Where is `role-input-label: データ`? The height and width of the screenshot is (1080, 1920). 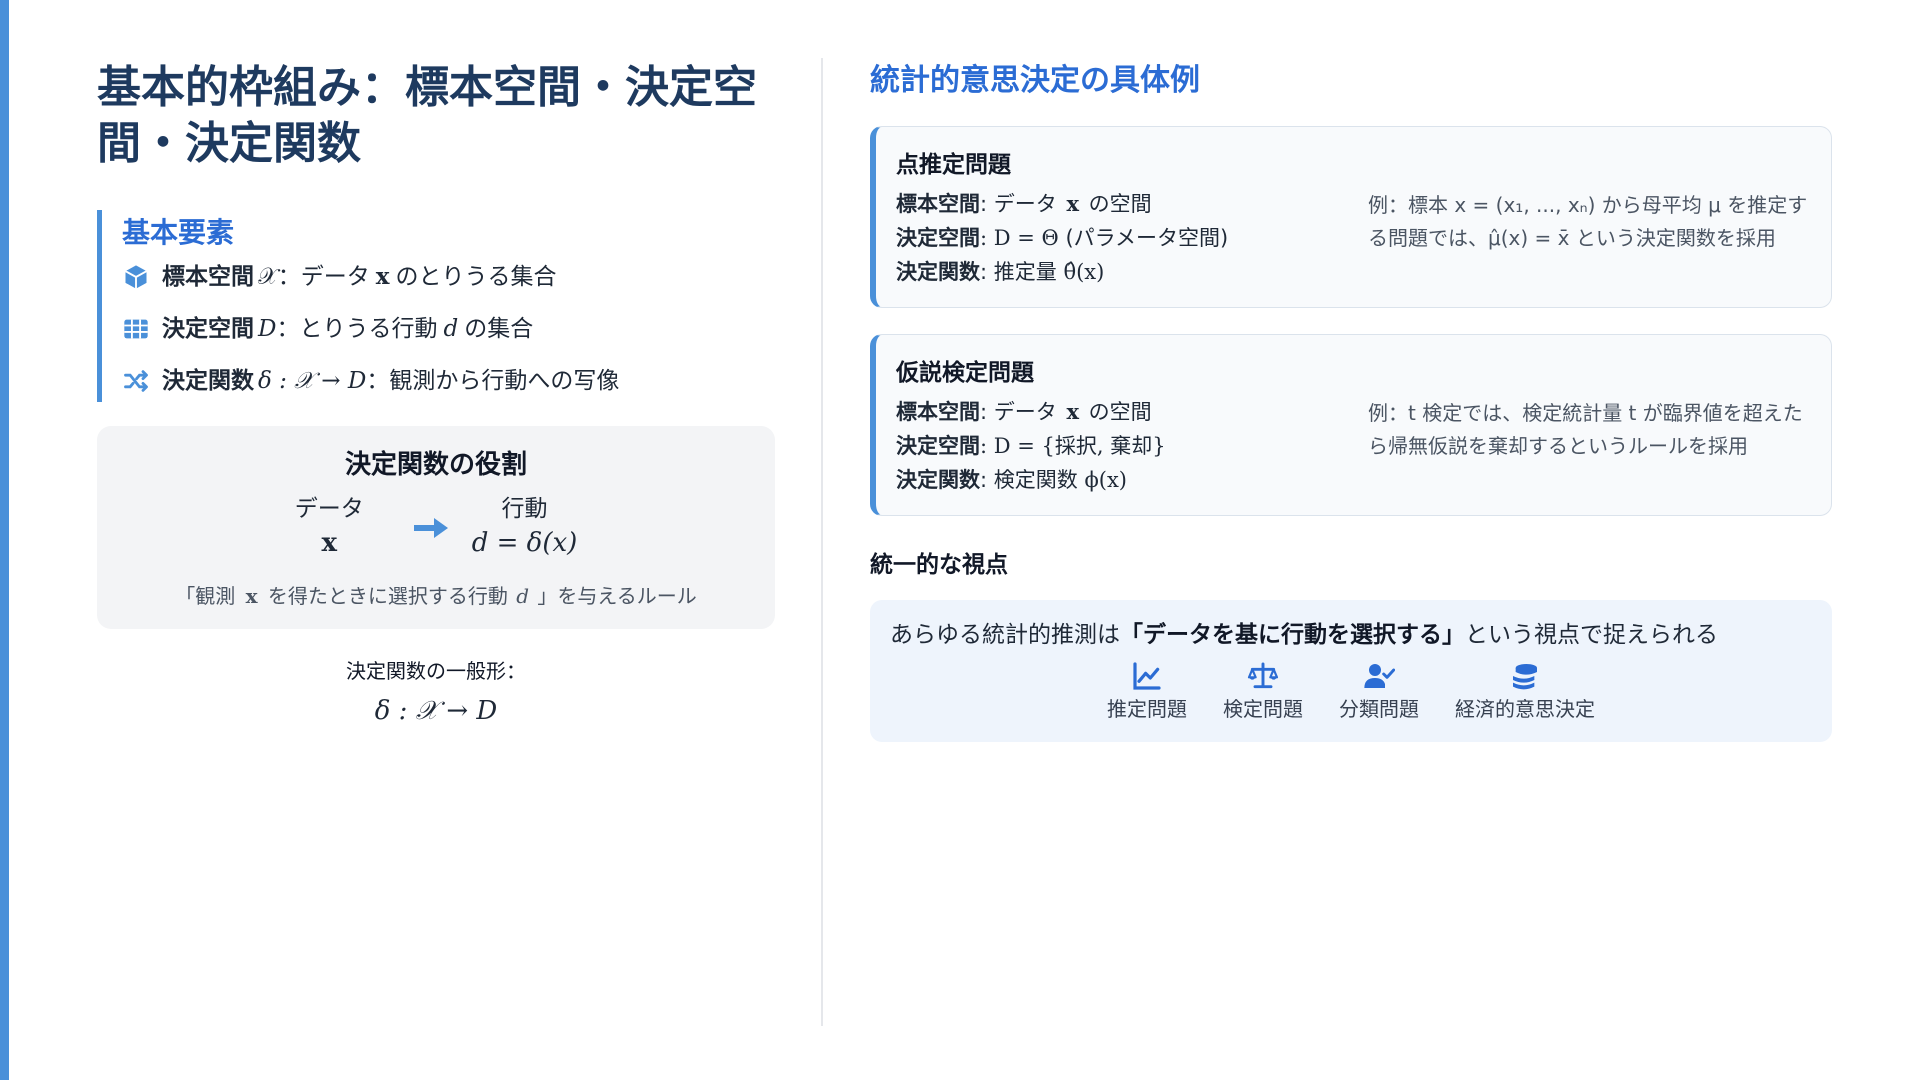 role-input-label: データ is located at coordinates (329, 509).